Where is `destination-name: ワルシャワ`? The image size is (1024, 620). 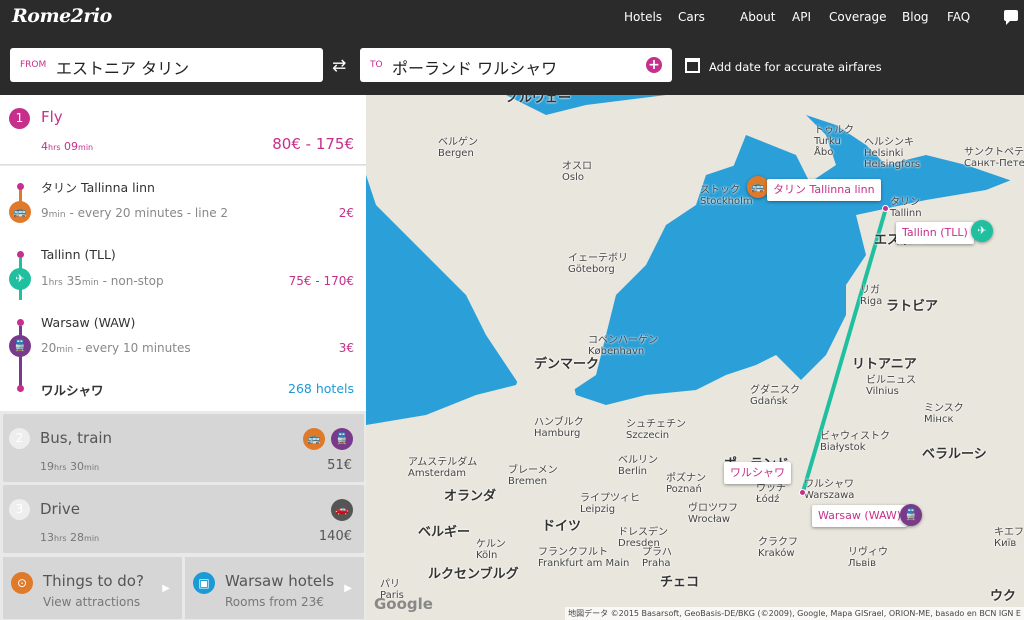 destination-name: ワルシャワ is located at coordinates (72, 389).